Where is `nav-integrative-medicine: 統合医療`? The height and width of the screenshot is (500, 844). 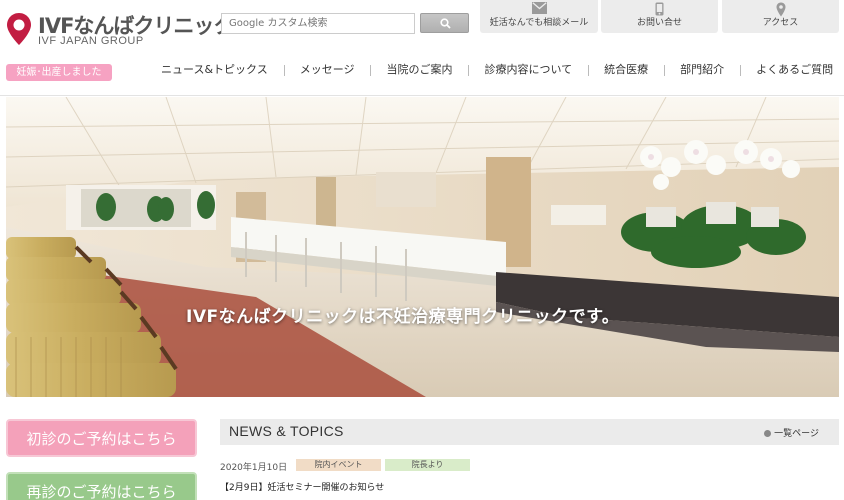 nav-integrative-medicine: 統合医療 is located at coordinates (626, 70).